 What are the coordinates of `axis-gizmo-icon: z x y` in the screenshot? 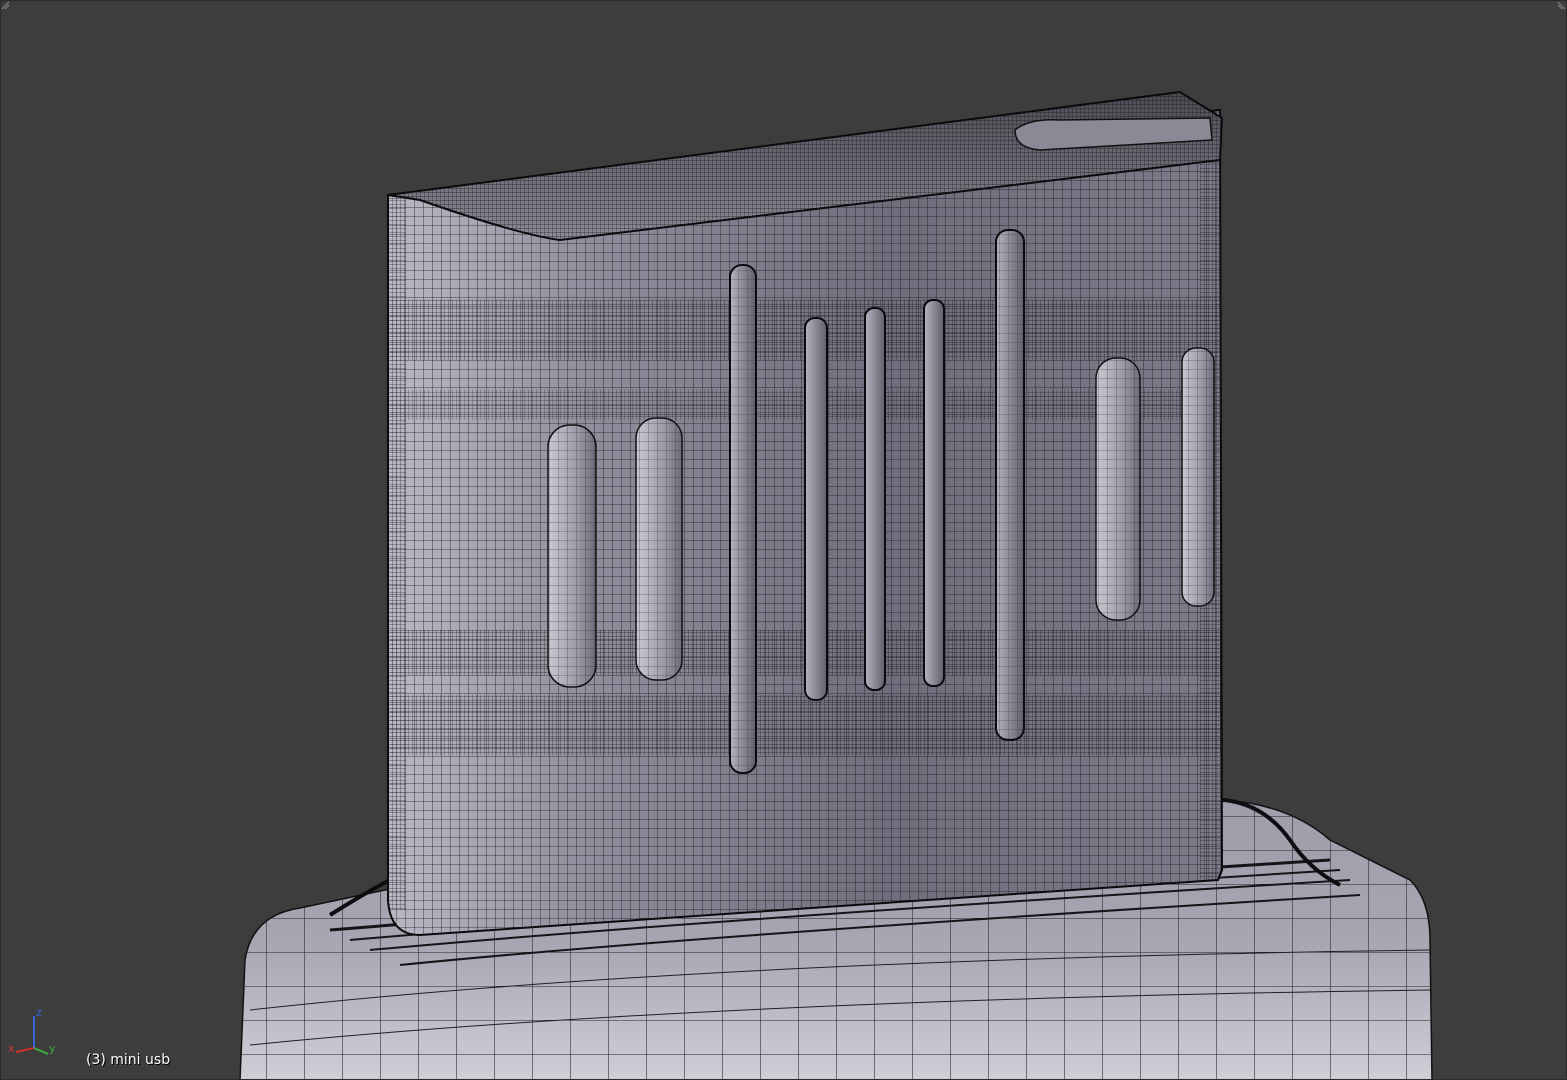 It's located at (32, 1032).